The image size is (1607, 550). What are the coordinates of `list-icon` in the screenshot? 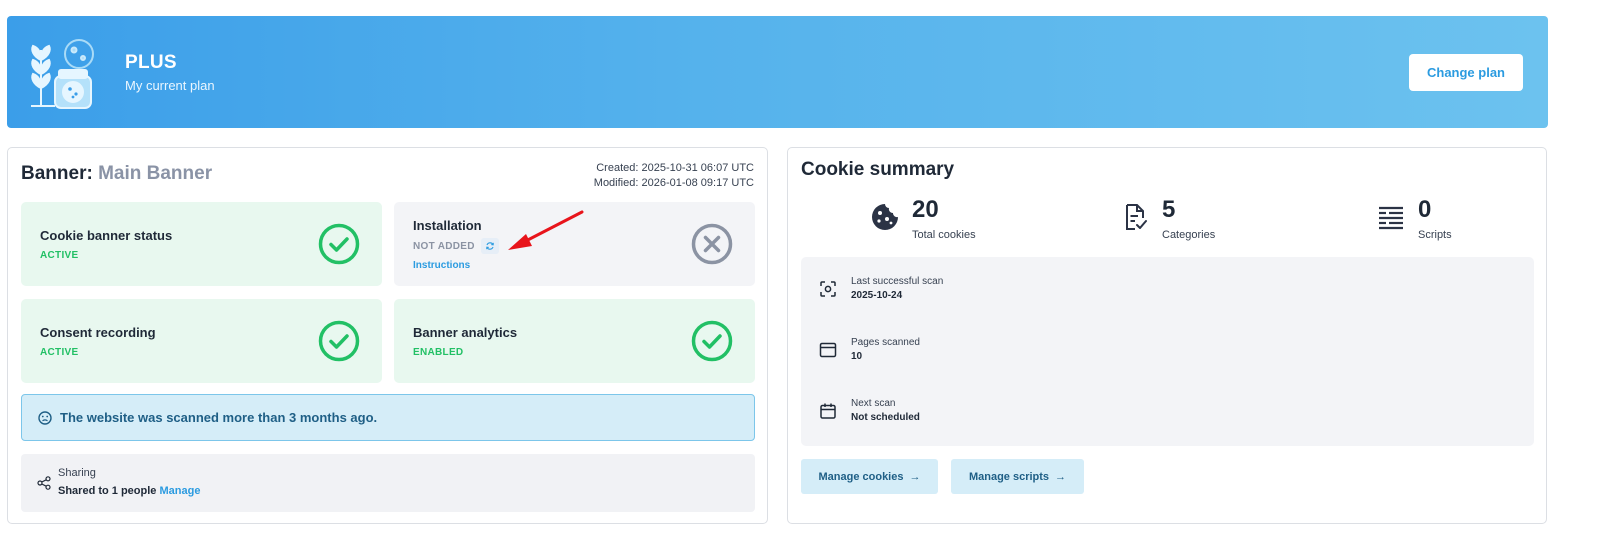 It's located at (1391, 218).